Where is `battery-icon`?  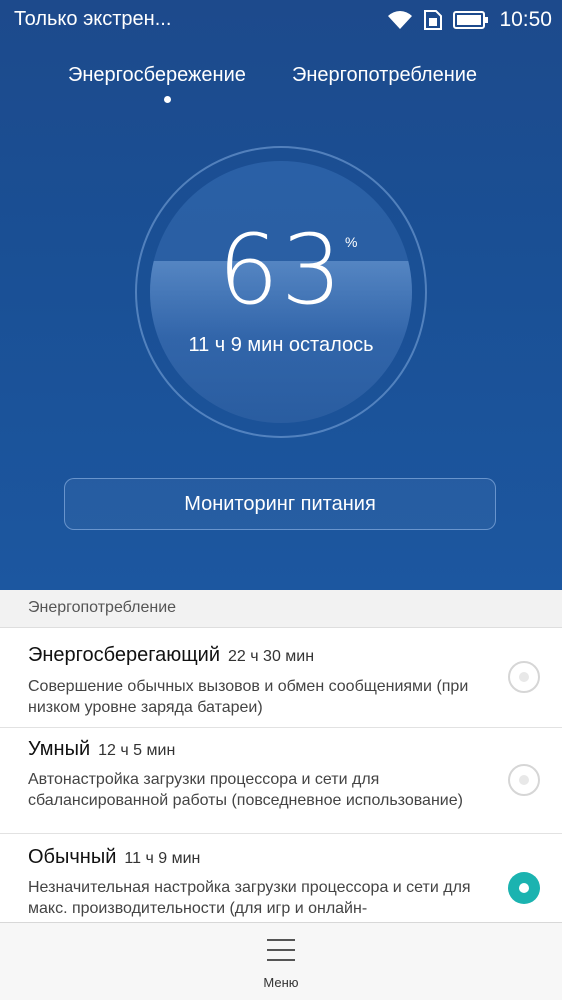 battery-icon is located at coordinates (471, 20).